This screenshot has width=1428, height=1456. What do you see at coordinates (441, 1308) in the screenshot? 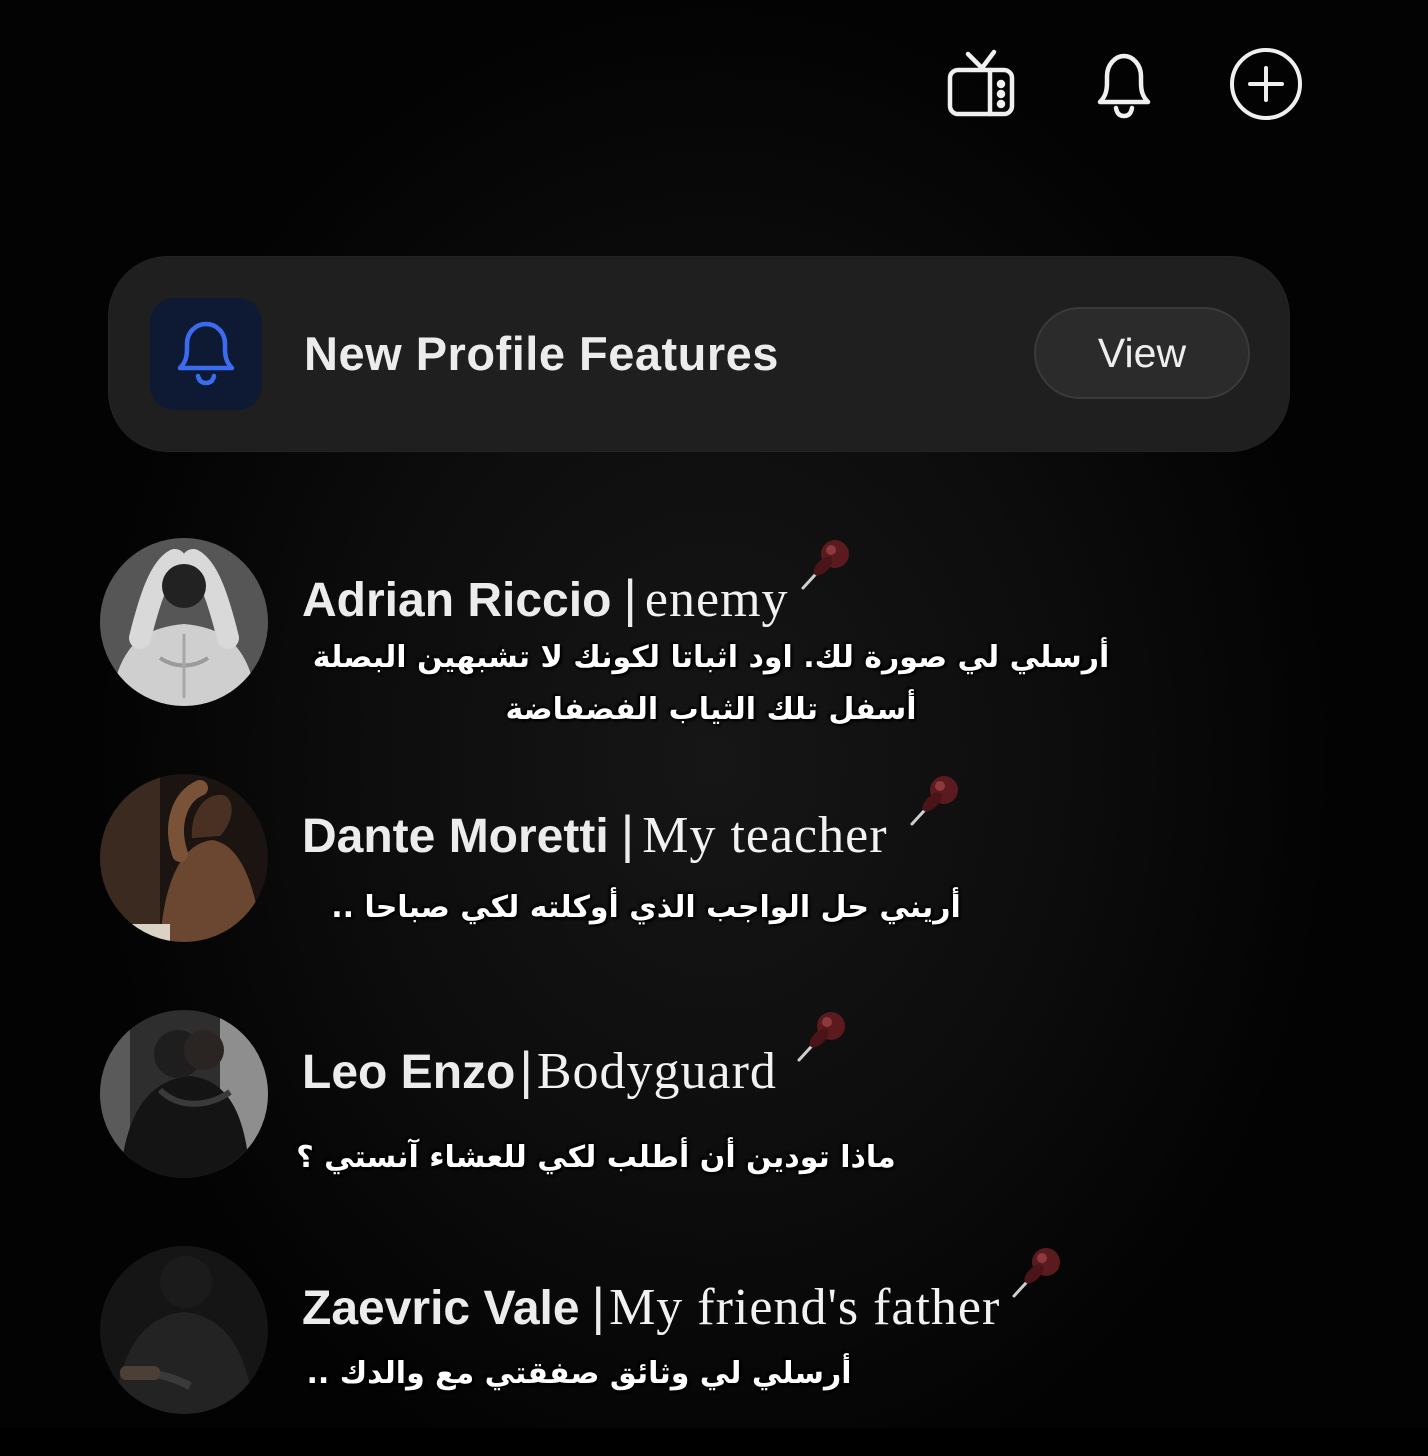
I see `contact-name: Zaevric Vale` at bounding box center [441, 1308].